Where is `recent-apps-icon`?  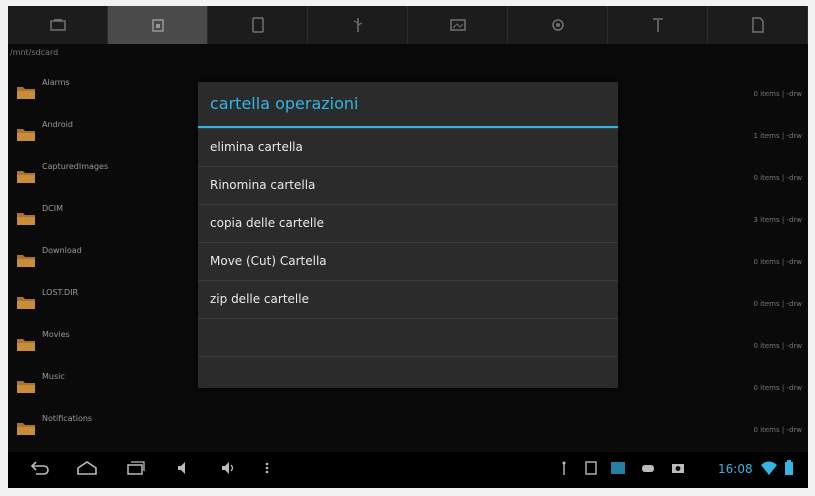 recent-apps-icon is located at coordinates (136, 468).